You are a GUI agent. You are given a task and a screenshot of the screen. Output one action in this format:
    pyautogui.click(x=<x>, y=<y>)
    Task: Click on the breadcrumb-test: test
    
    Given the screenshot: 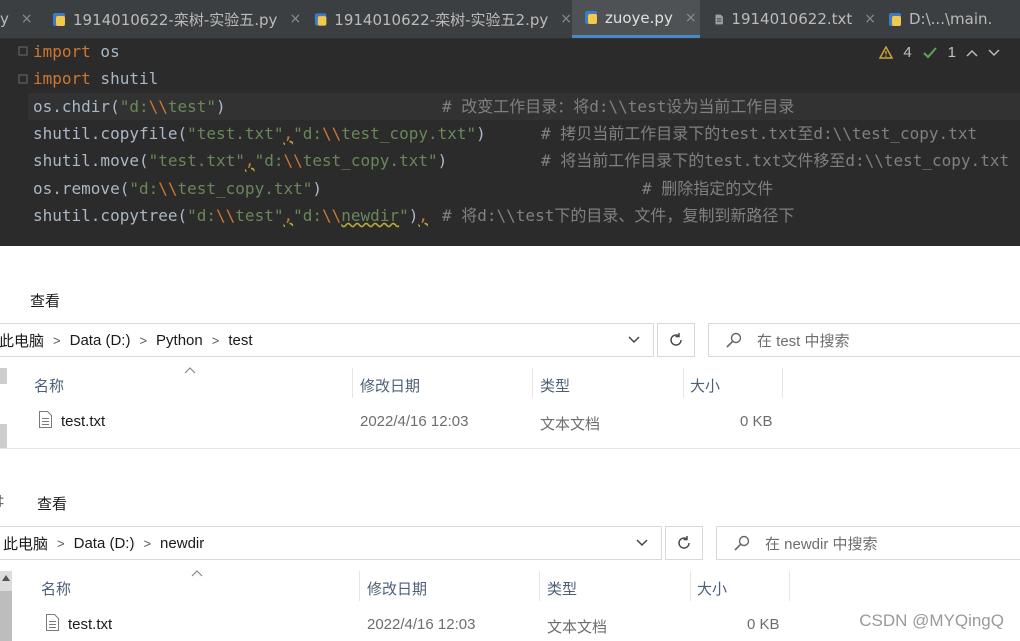 What is the action you would take?
    pyautogui.click(x=240, y=340)
    